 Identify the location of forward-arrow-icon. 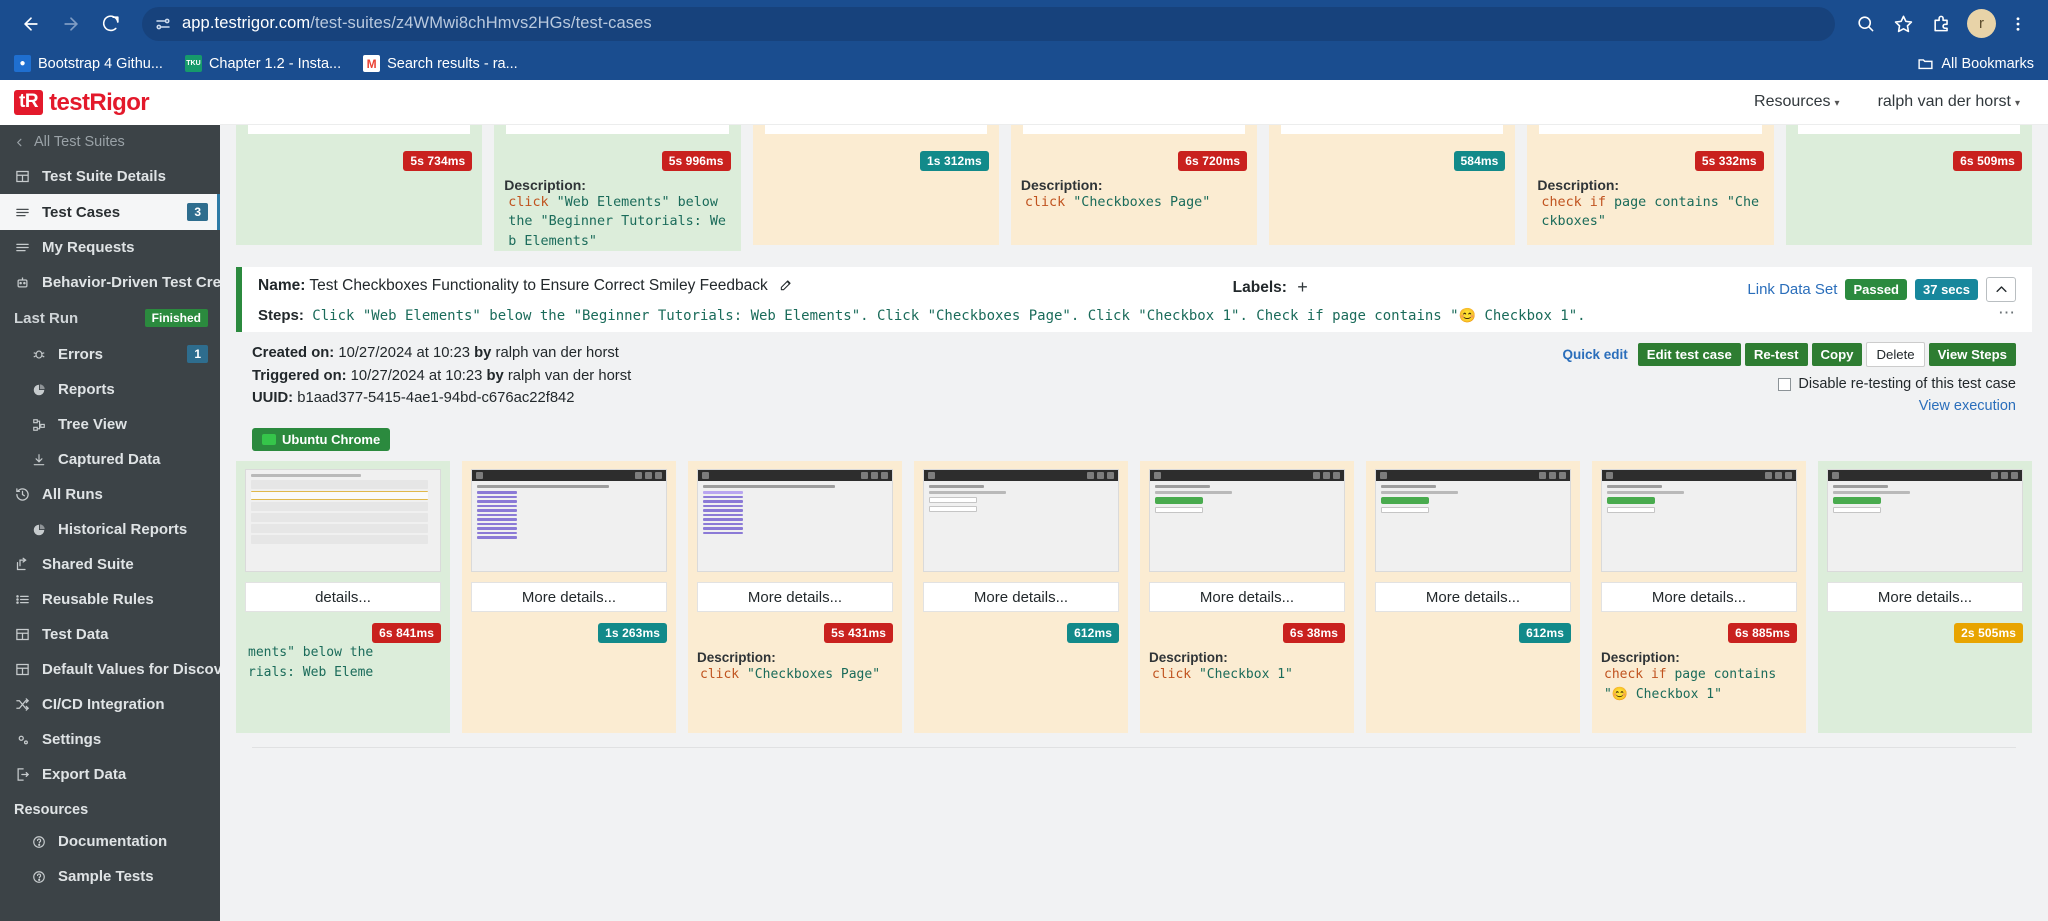
(71, 24).